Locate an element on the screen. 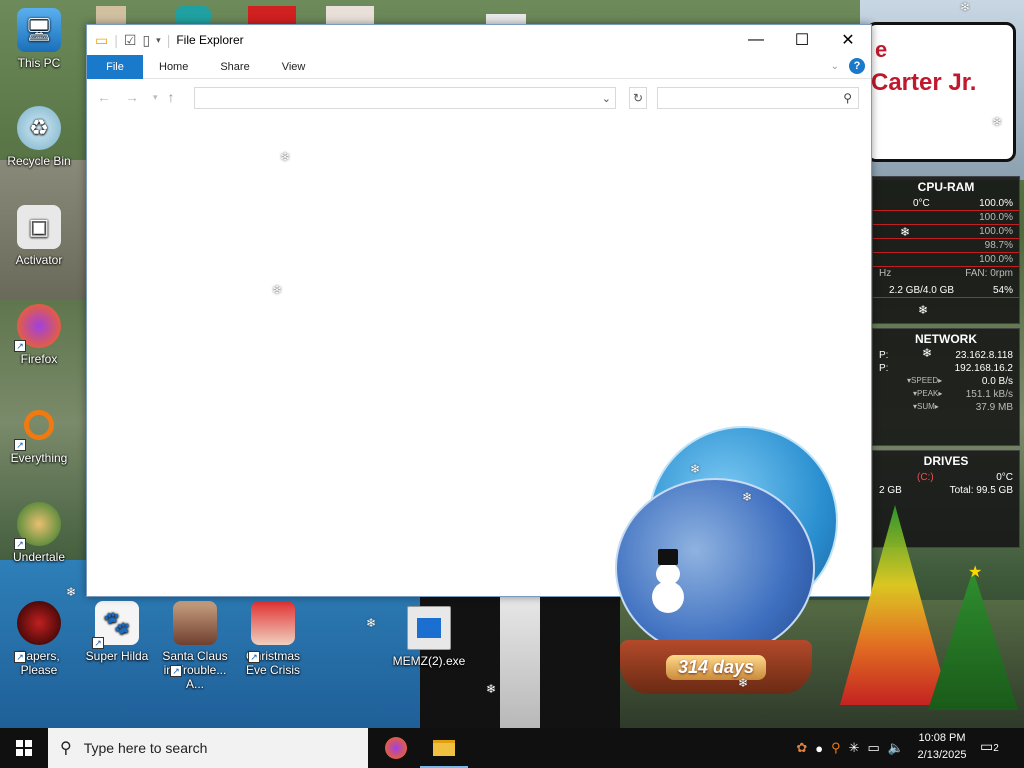 Image resolution: width=1024 pixels, height=768 pixels. drop-tray-icon: ● is located at coordinates (819, 748).